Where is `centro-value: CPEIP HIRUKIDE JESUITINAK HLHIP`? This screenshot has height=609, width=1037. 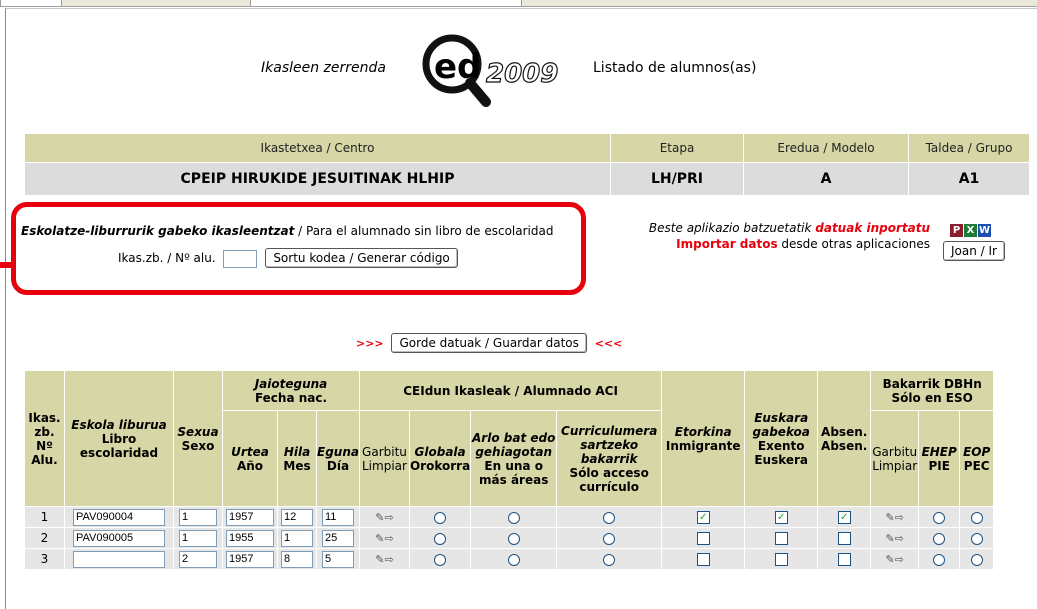
centro-value: CPEIP HIRUKIDE JESUITINAK HLHIP is located at coordinates (317, 179).